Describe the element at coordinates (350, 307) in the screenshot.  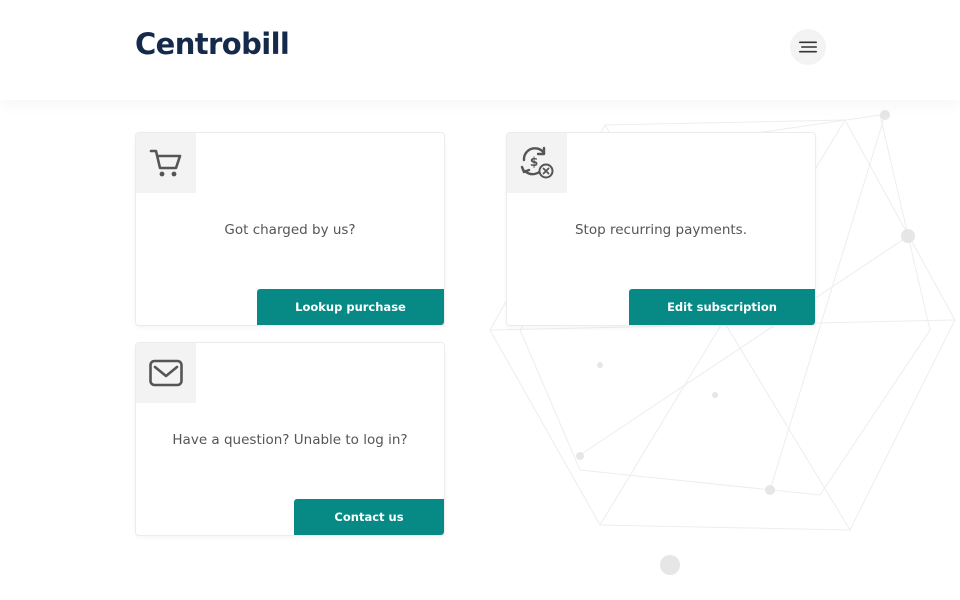
I see `lookup-purchase-button: Lookup purchase` at that location.